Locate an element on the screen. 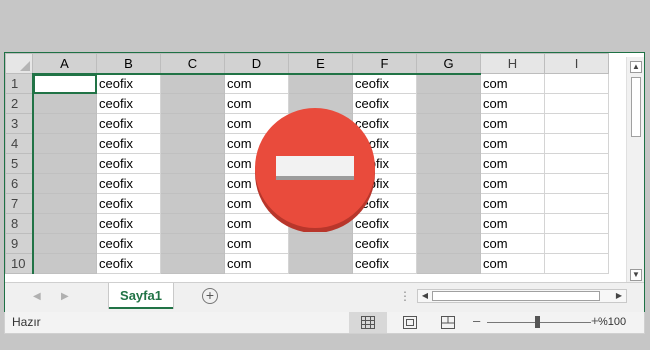 The width and height of the screenshot is (650, 350). cell-i4 is located at coordinates (576, 143).